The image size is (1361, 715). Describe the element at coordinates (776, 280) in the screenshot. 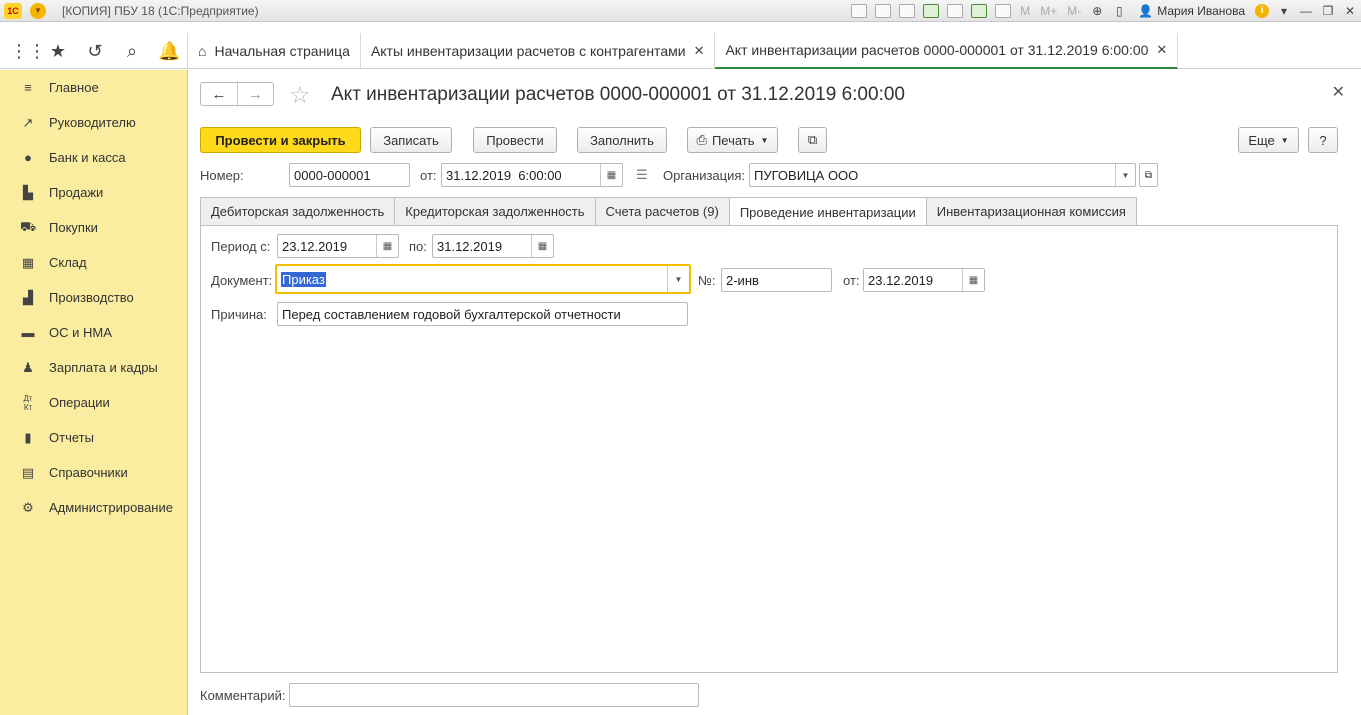

I see `doc-number-field: 2-инв` at that location.